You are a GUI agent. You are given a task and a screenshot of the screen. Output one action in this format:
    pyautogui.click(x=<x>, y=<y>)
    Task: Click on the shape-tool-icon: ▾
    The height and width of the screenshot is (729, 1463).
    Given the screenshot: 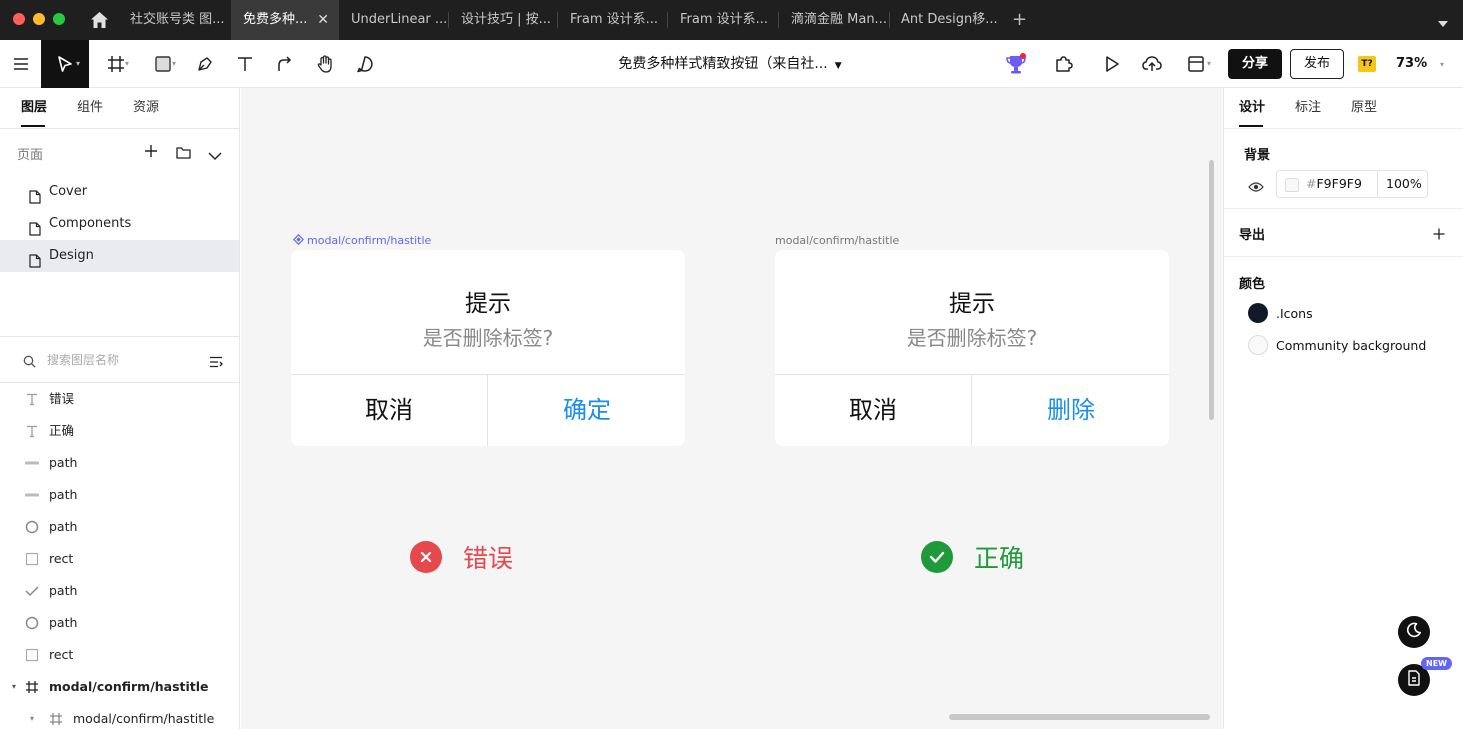 What is the action you would take?
    pyautogui.click(x=163, y=64)
    